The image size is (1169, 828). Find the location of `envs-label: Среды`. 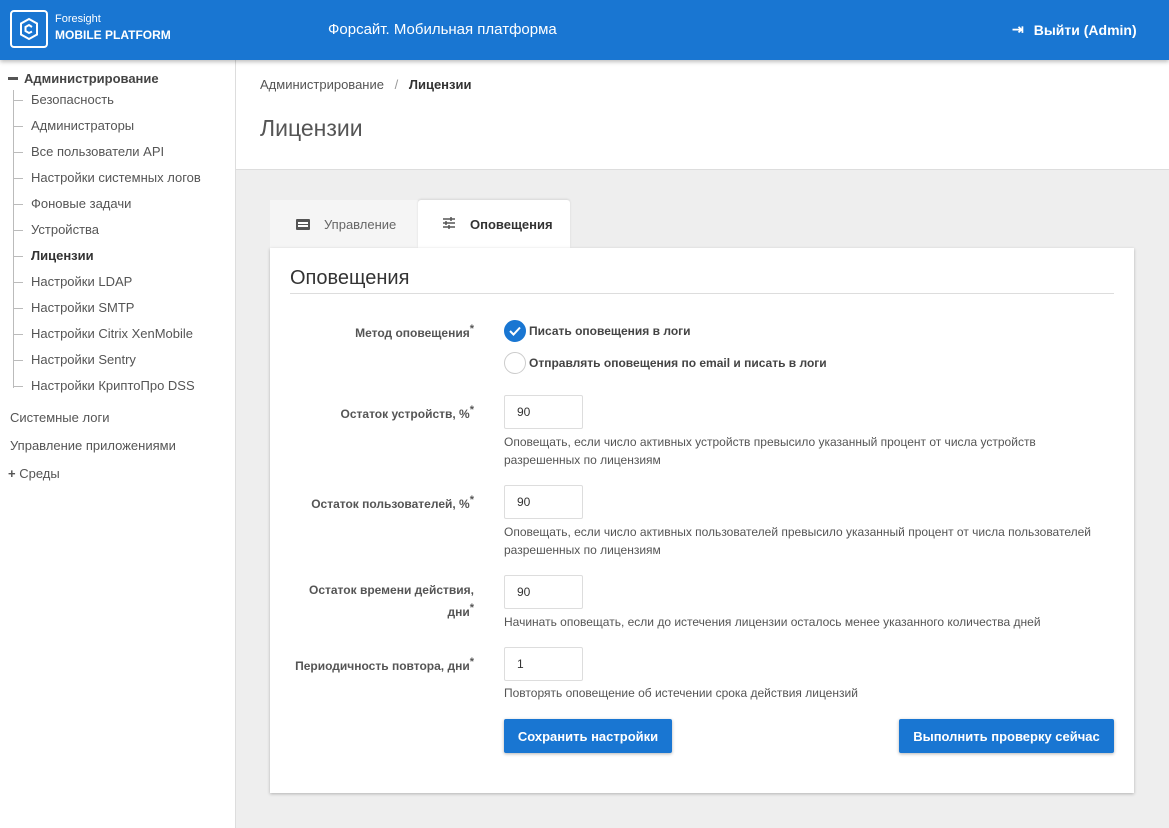

envs-label: Среды is located at coordinates (39, 473).